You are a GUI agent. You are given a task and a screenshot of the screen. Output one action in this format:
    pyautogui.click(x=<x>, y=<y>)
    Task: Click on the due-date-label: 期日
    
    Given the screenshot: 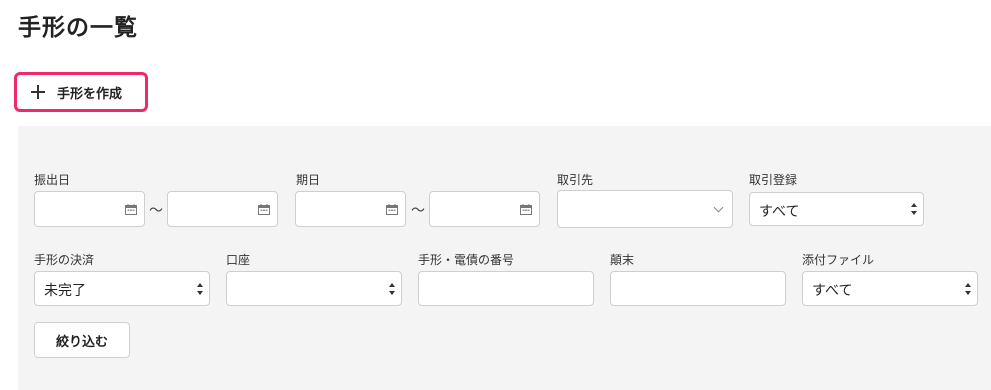 What is the action you would take?
    pyautogui.click(x=308, y=180)
    